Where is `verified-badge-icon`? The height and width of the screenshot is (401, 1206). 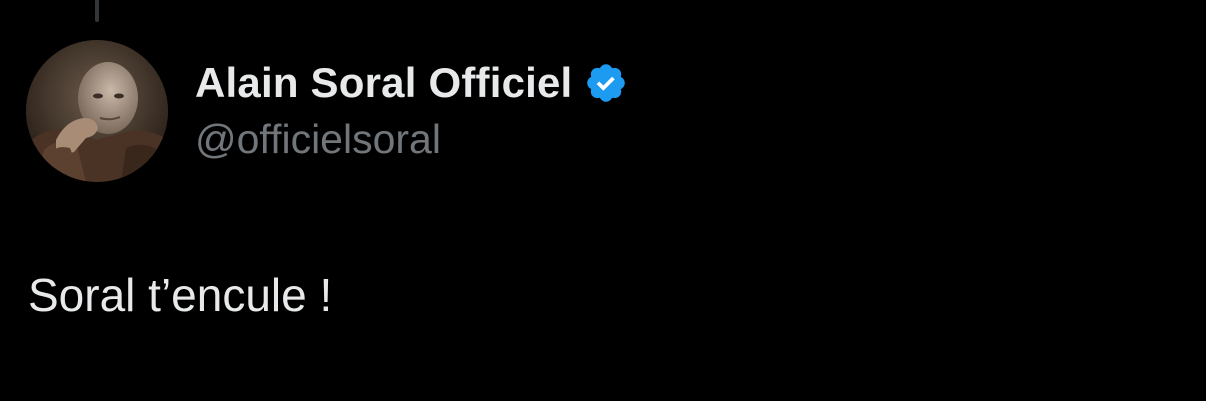
verified-badge-icon is located at coordinates (606, 83).